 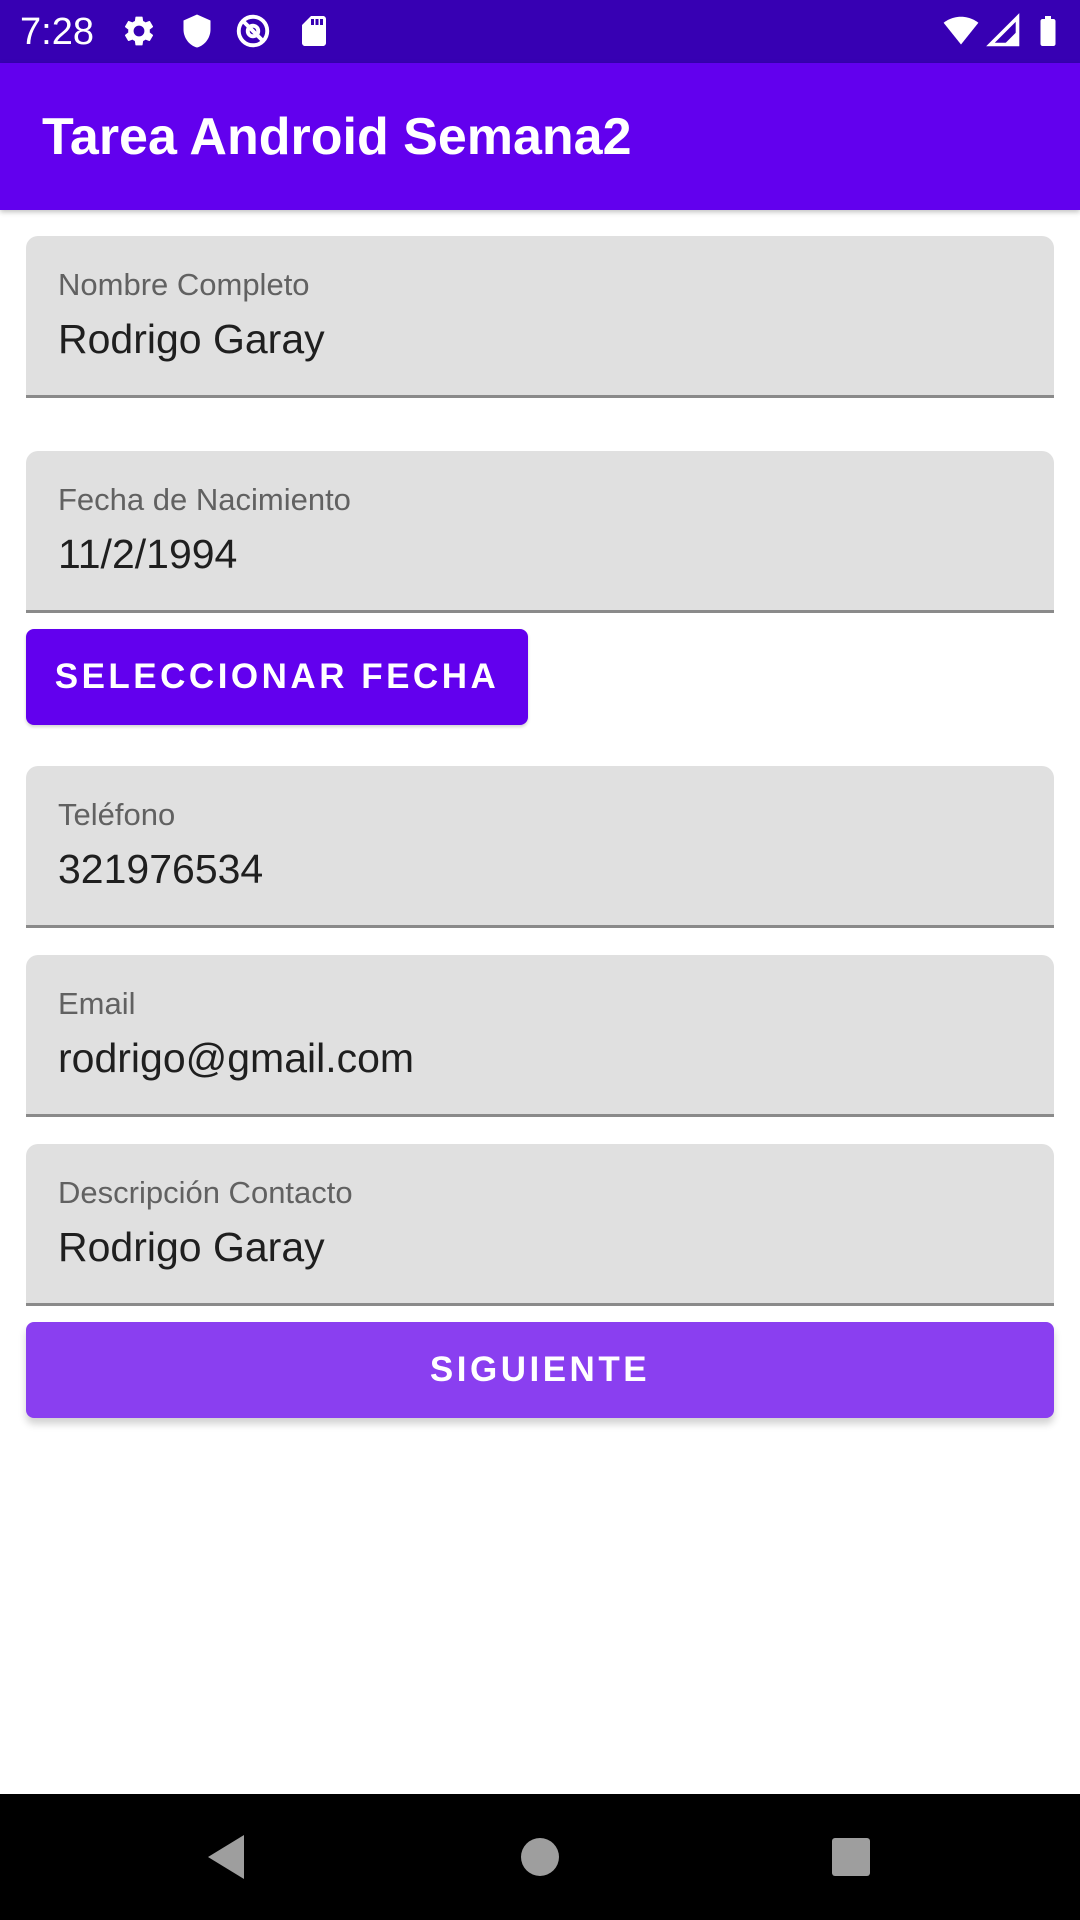 I want to click on telefono-field: Teléfono 321976534, so click(x=540, y=847).